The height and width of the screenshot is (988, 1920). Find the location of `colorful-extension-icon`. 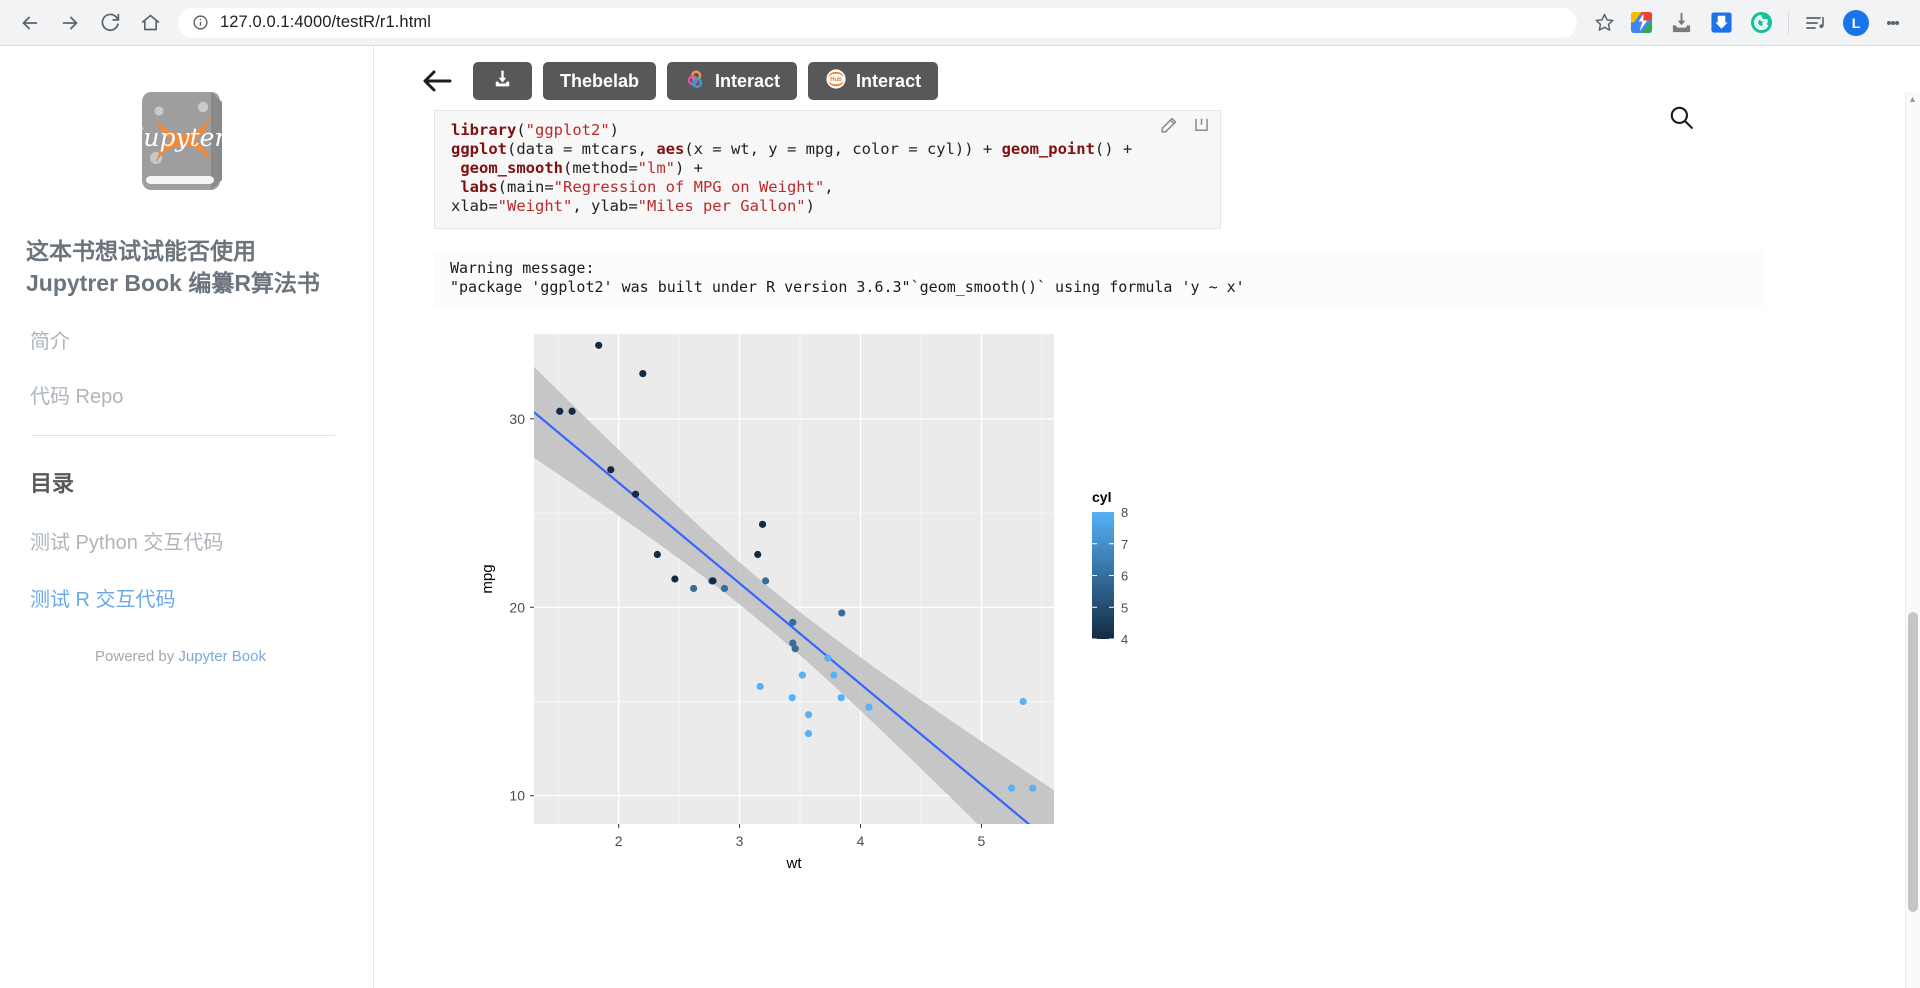

colorful-extension-icon is located at coordinates (1641, 23).